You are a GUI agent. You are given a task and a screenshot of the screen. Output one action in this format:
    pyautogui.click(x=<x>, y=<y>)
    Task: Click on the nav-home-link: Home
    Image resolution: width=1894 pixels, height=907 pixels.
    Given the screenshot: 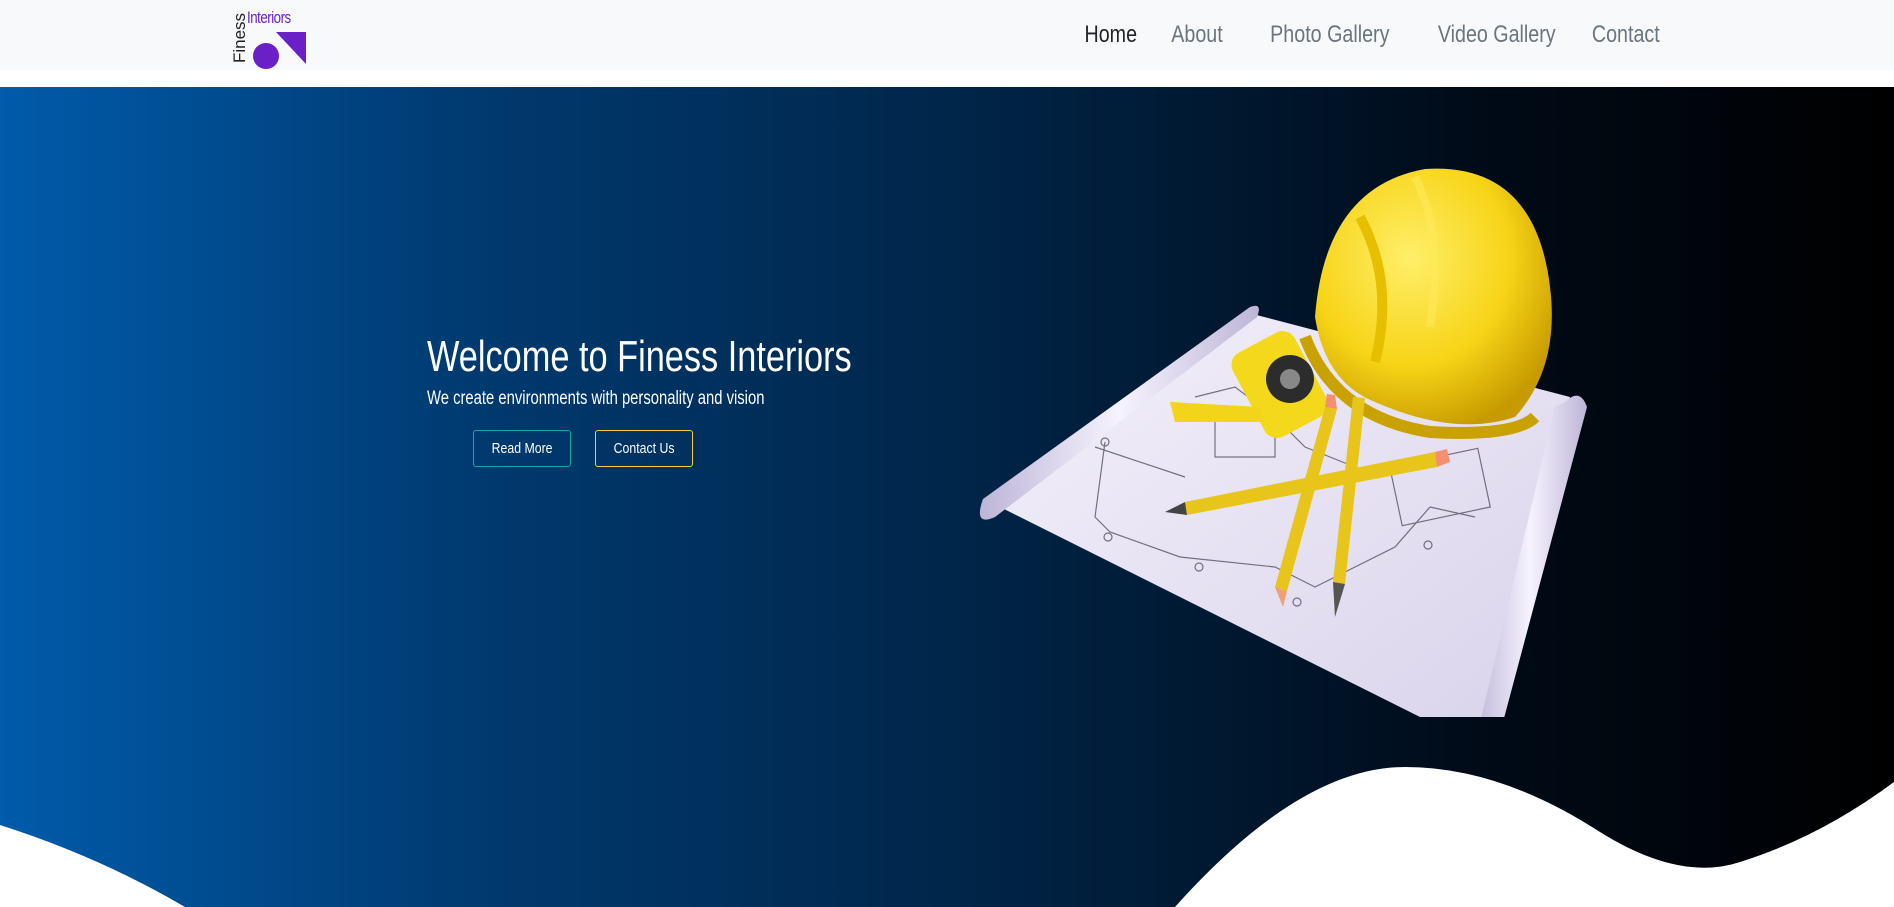 What is the action you would take?
    pyautogui.click(x=1111, y=35)
    